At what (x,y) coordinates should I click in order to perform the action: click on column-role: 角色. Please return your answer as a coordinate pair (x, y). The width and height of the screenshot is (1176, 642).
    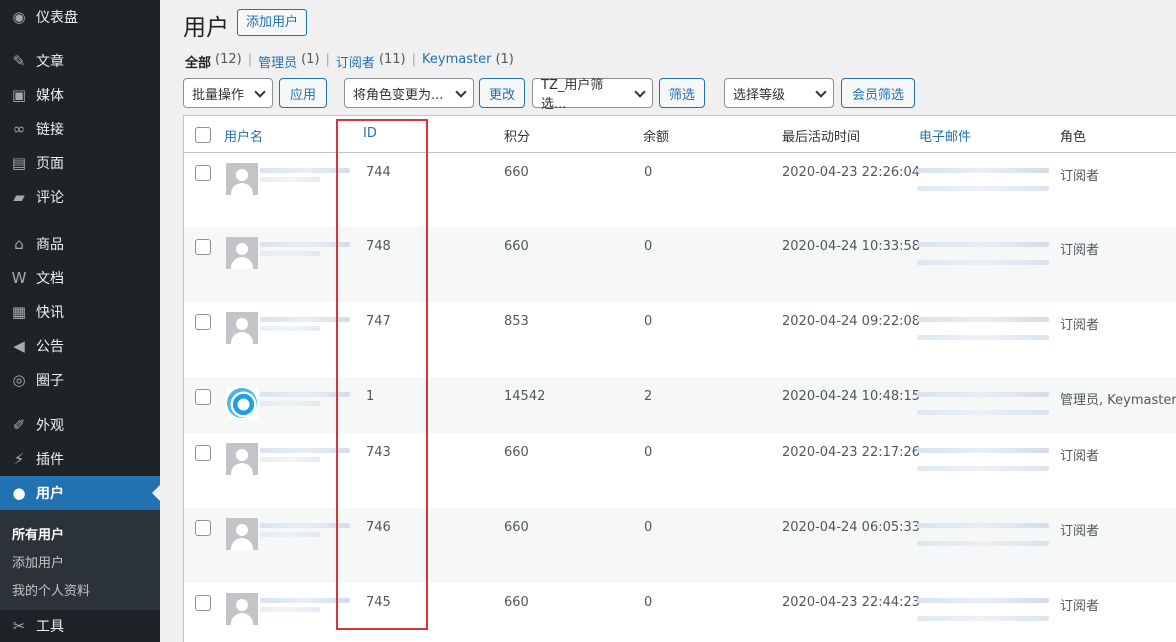
    Looking at the image, I should click on (1073, 137).